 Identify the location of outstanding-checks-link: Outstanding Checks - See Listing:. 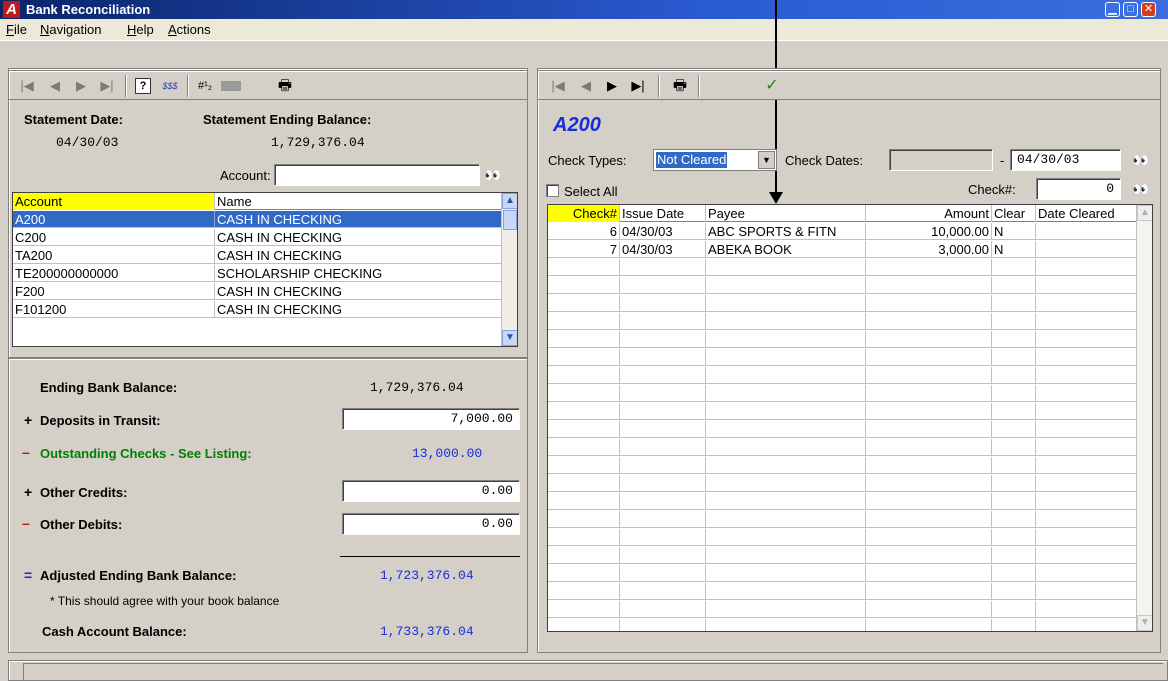
(146, 453).